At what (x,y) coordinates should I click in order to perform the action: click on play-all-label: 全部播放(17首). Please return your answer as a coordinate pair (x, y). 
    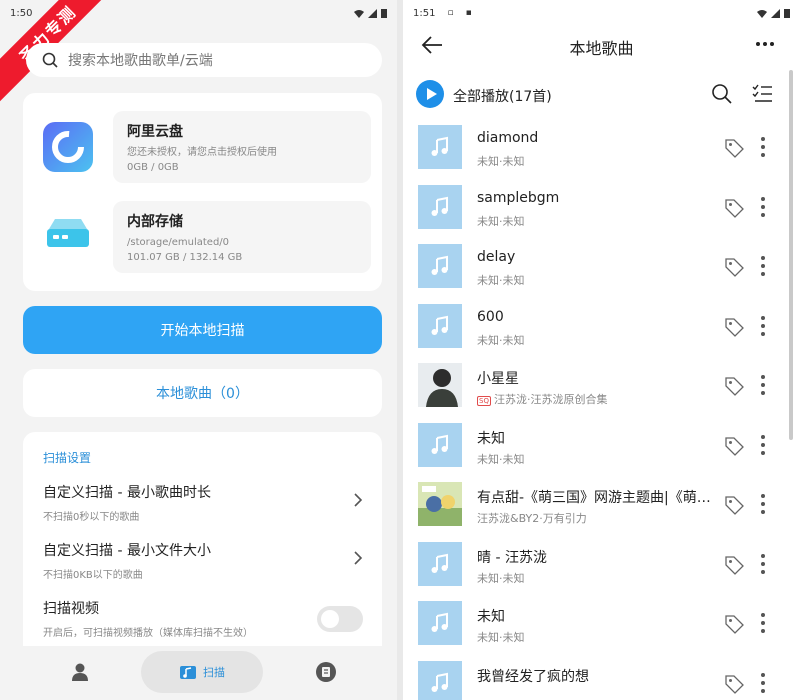
    Looking at the image, I should click on (502, 96).